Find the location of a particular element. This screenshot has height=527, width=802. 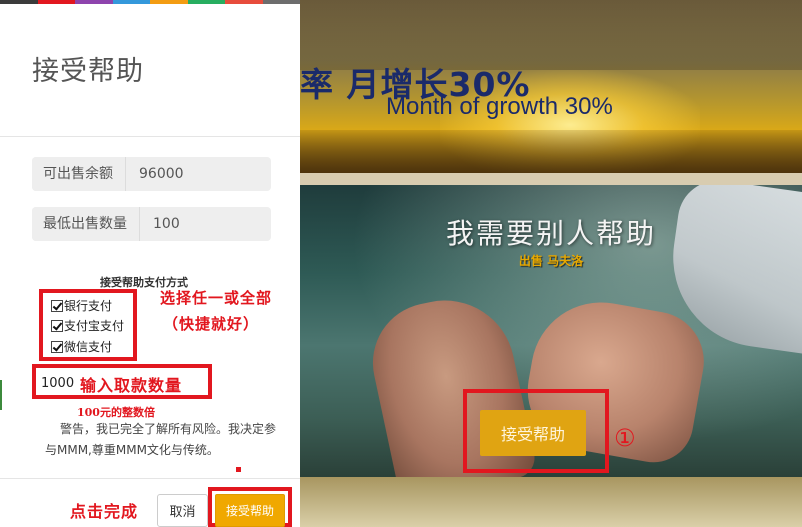

risk-warning-text: 警告，我已完全了解所有风险。我决定参与MMM,尊重MMM文化与传统。 is located at coordinates (161, 439).